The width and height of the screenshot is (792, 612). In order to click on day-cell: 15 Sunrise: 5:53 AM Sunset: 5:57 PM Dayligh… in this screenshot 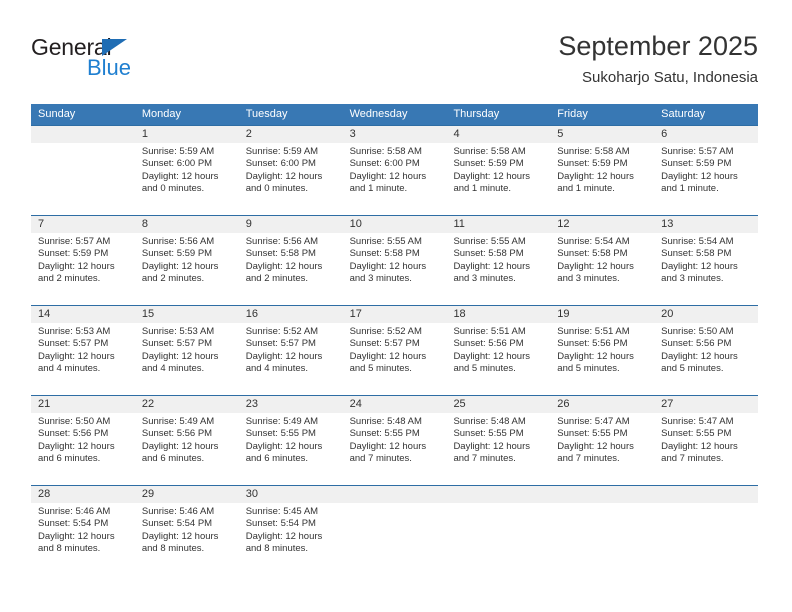, I will do `click(186, 350)`.